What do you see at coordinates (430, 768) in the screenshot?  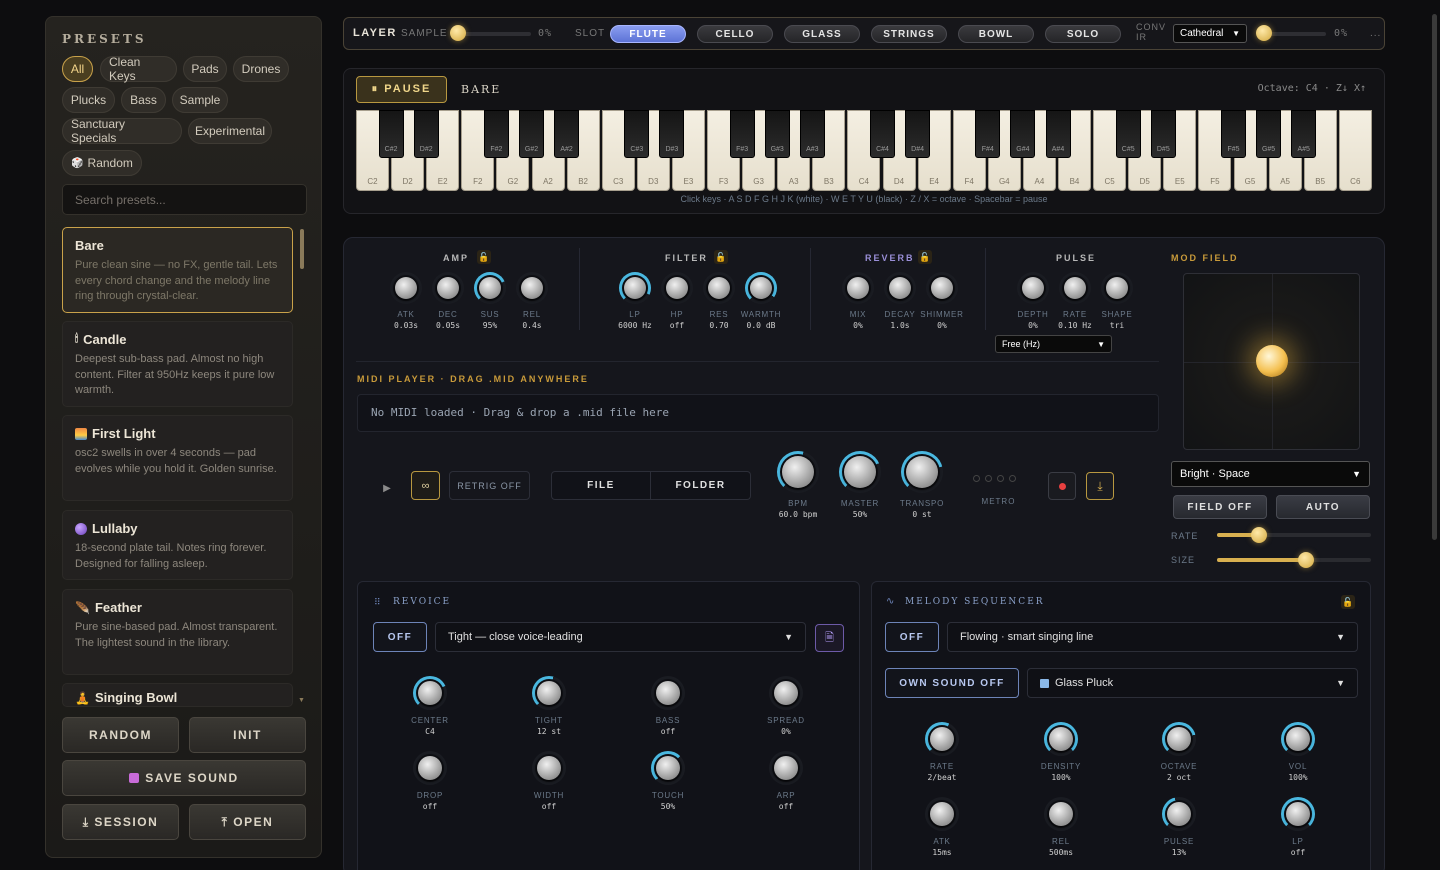 I see `revoice-drop-knob` at bounding box center [430, 768].